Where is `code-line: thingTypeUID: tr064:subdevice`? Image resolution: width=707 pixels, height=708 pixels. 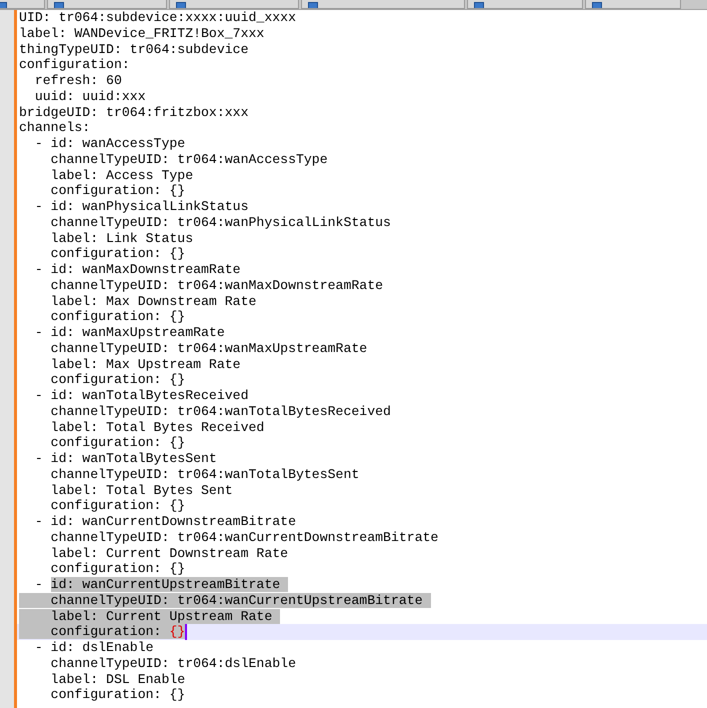 code-line: thingTypeUID: tr064:subdevice is located at coordinates (133, 50).